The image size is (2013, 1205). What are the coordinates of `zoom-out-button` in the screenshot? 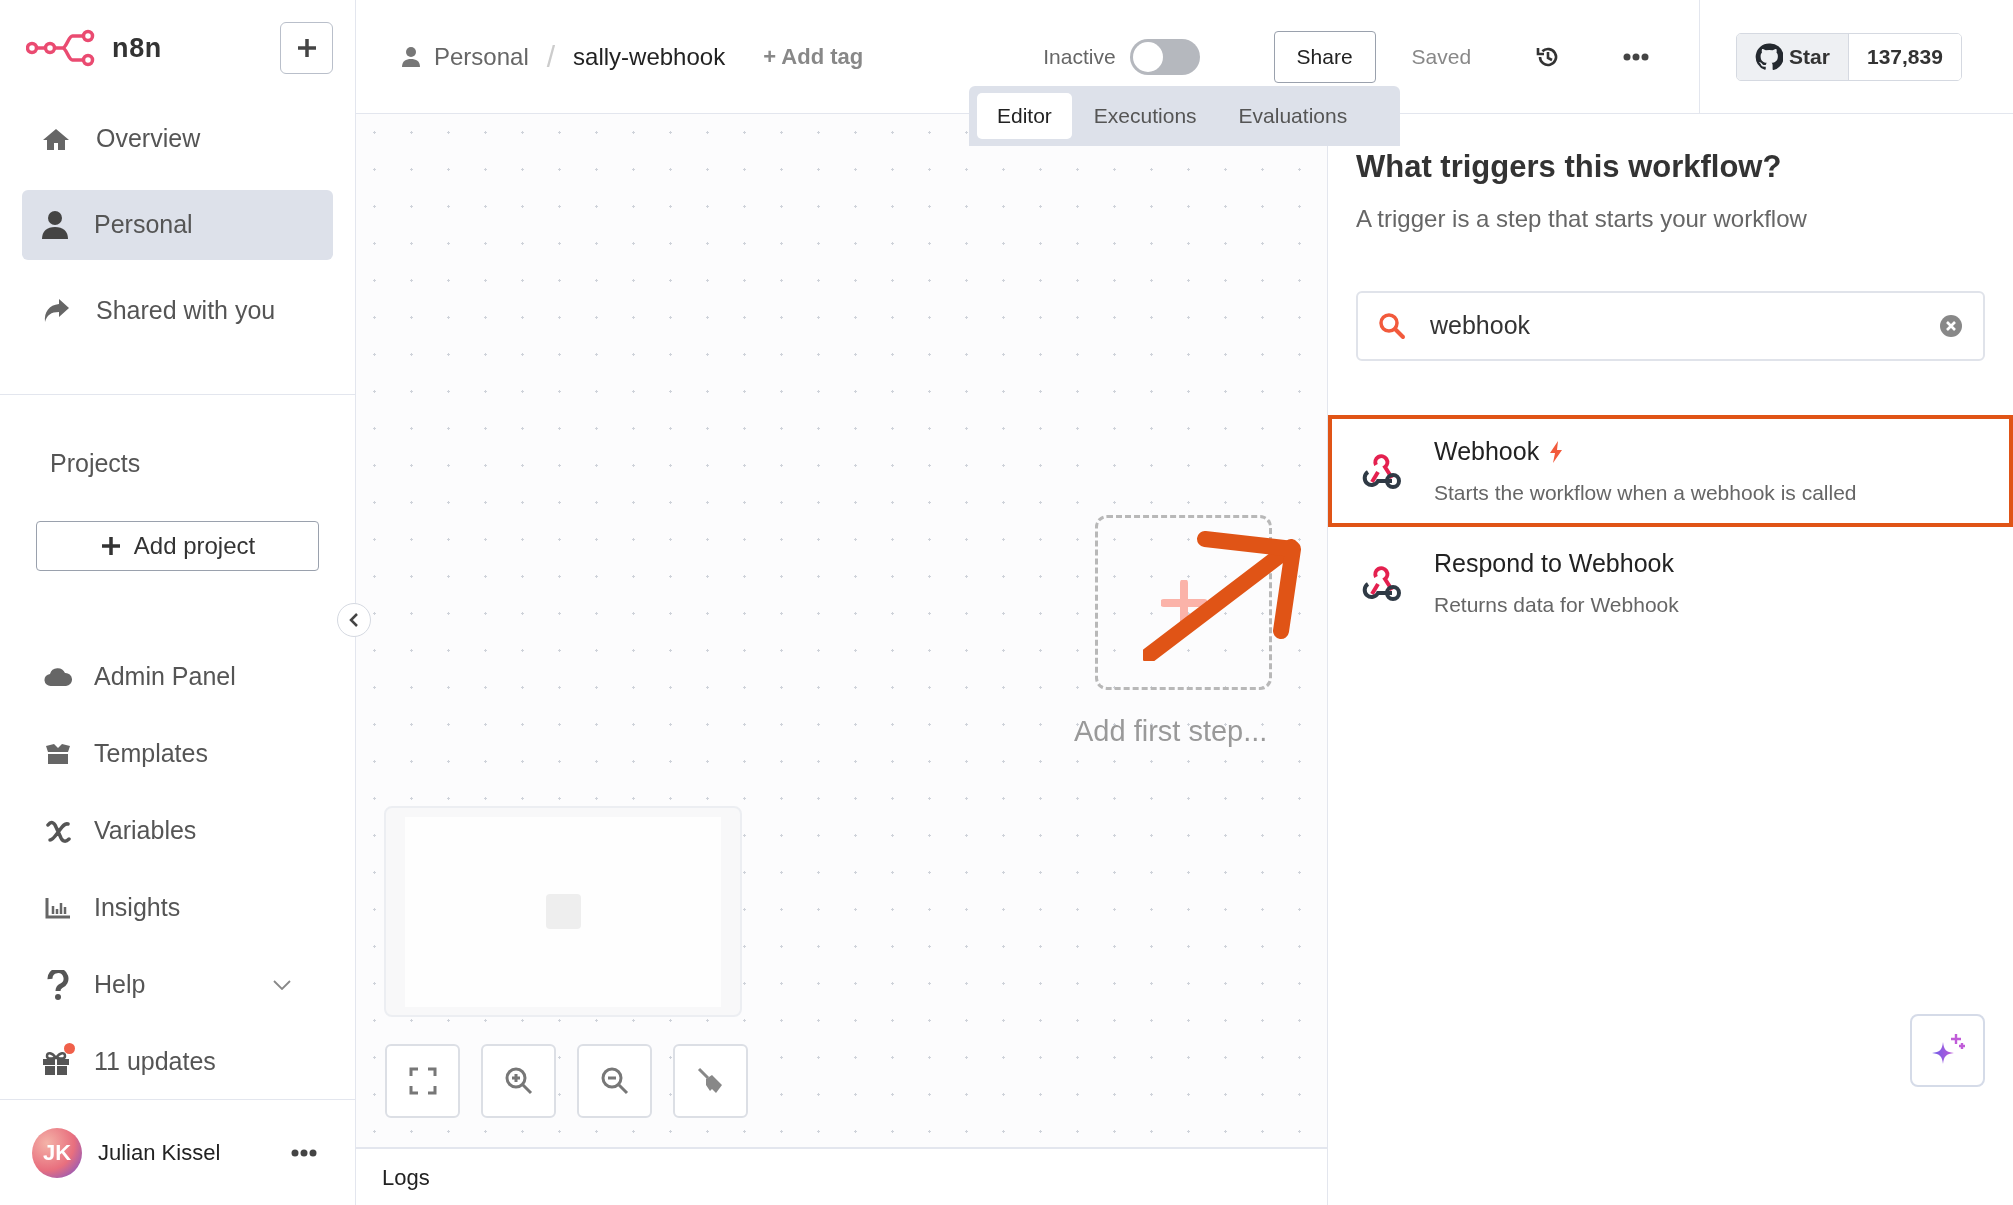 It's located at (614, 1081).